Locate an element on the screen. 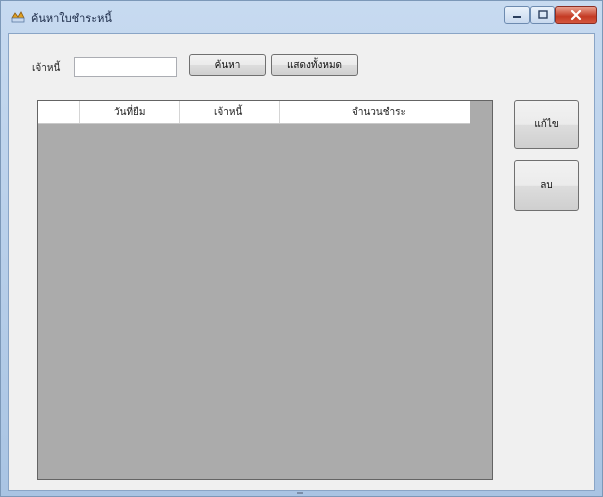 This screenshot has width=603, height=497. minimize-icon is located at coordinates (517, 17).